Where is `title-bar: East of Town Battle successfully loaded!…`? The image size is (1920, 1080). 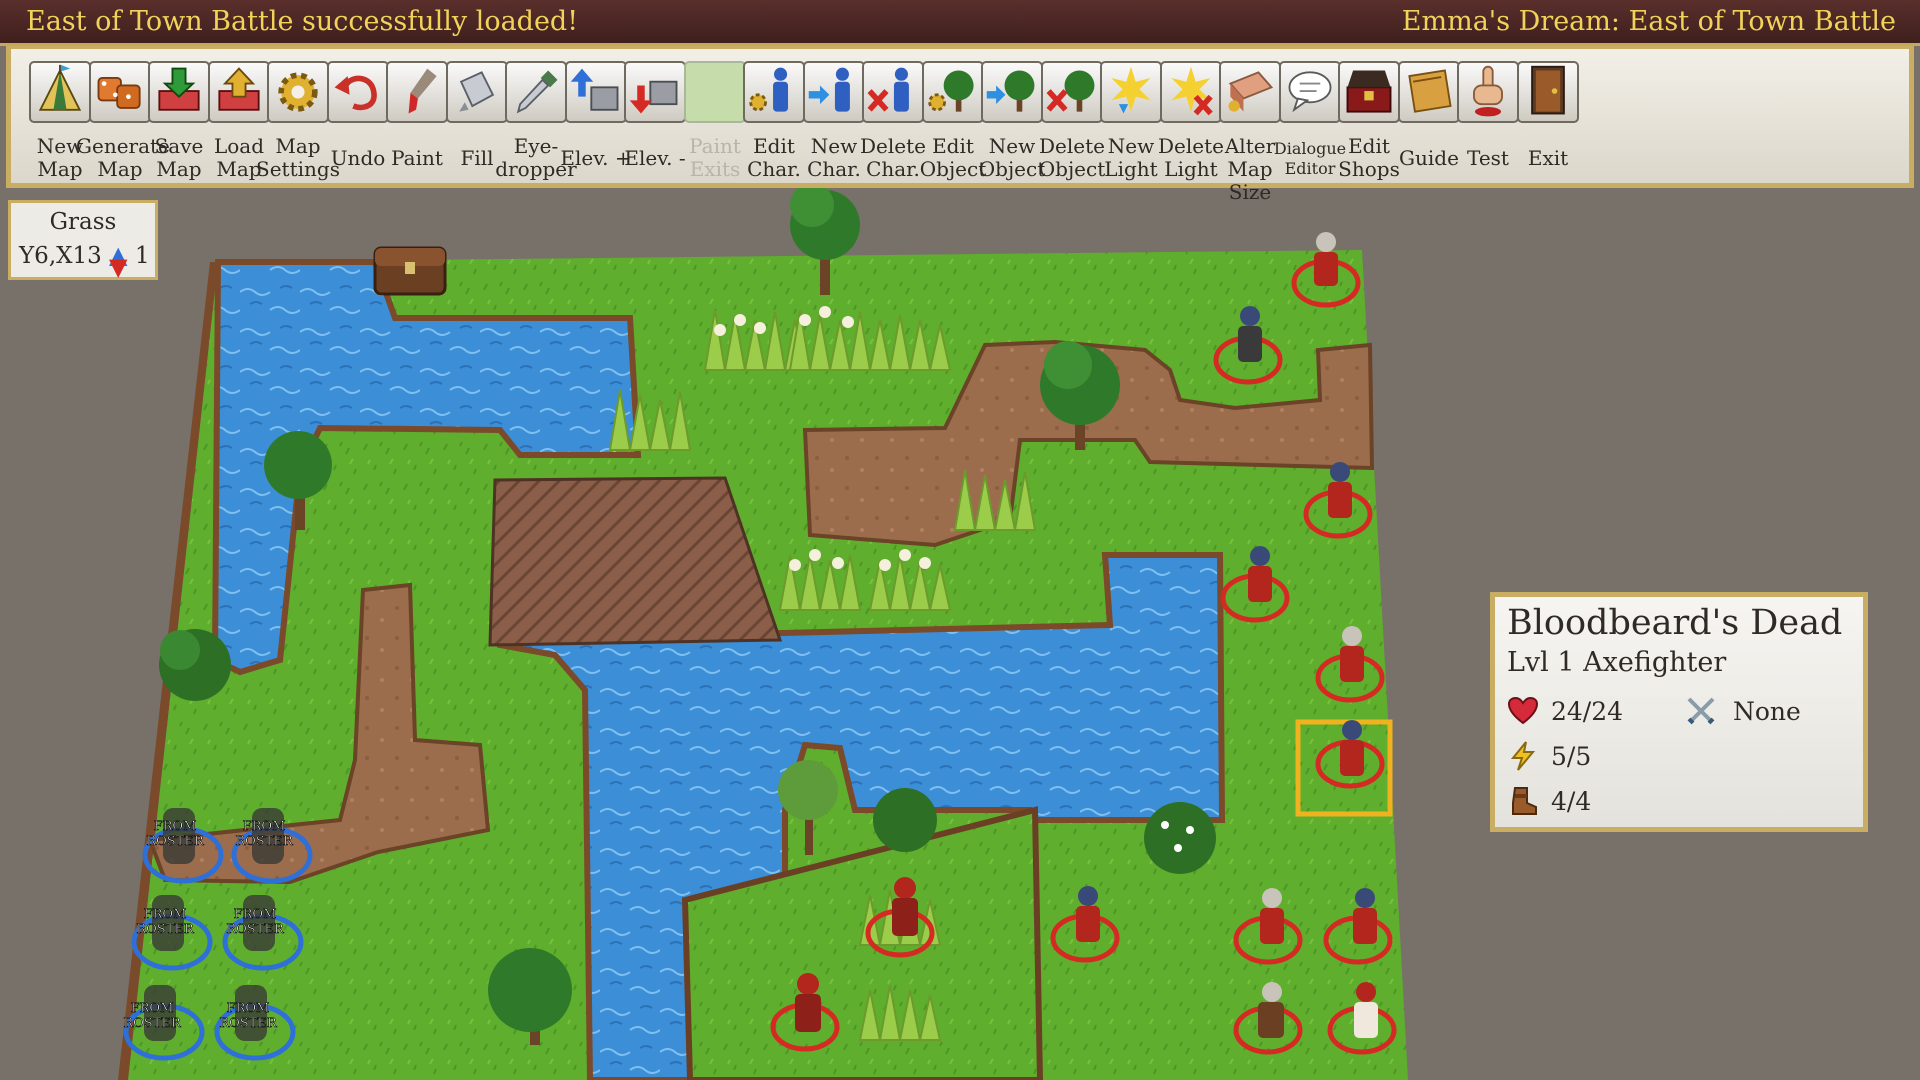 title-bar: East of Town Battle successfully loaded!… is located at coordinates (960, 23).